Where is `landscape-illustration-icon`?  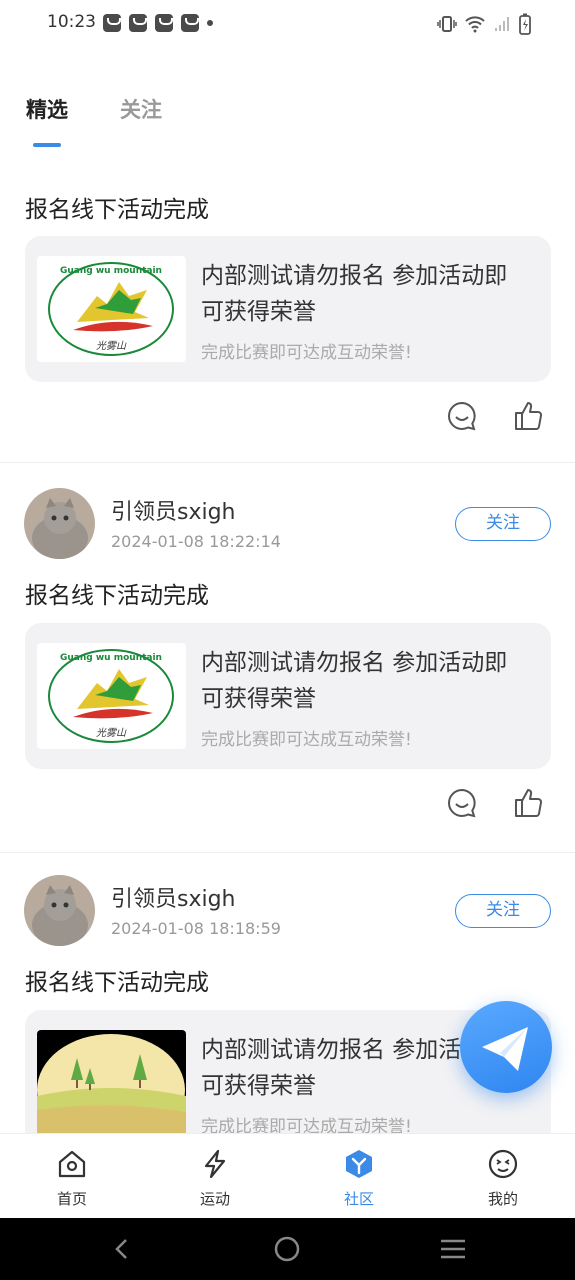 landscape-illustration-icon is located at coordinates (111, 1085).